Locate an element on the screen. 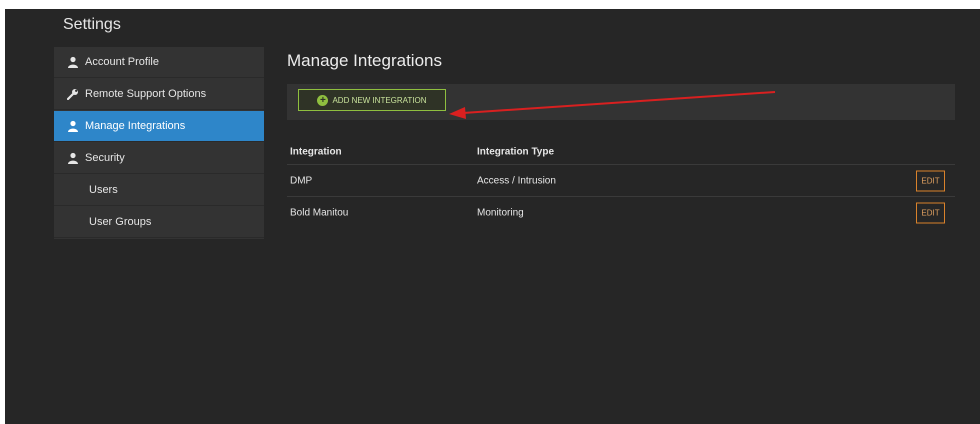 This screenshot has height=424, width=980. page-title: Settings is located at coordinates (92, 24).